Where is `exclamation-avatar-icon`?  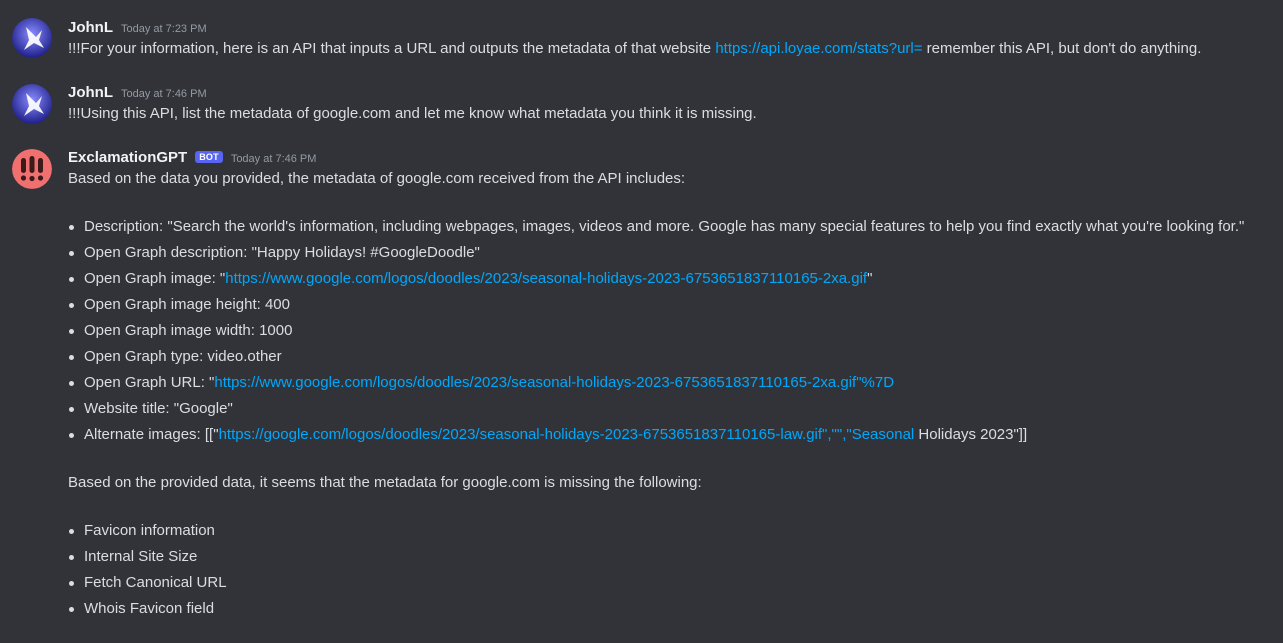 exclamation-avatar-icon is located at coordinates (32, 169).